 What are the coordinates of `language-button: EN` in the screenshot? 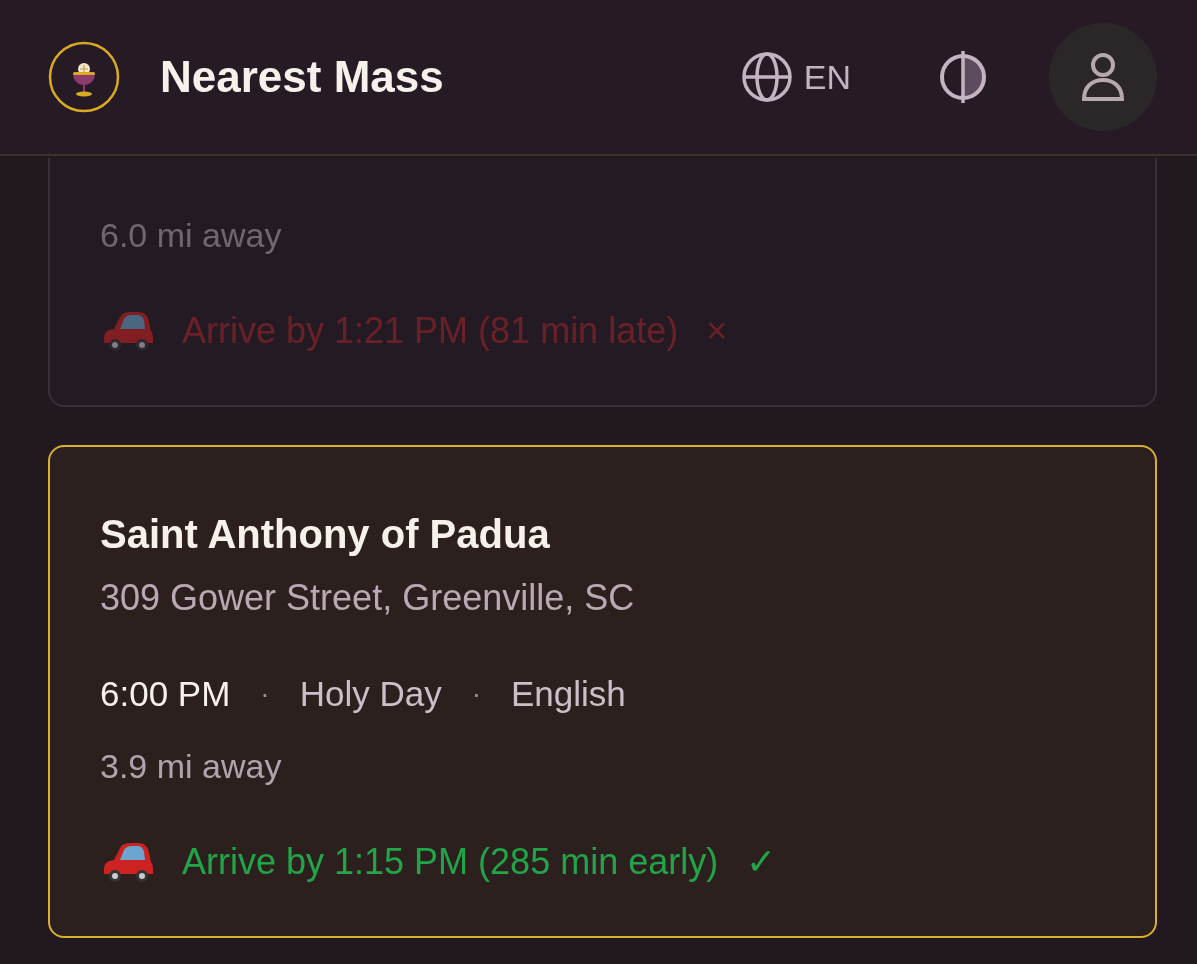 It's located at (796, 77).